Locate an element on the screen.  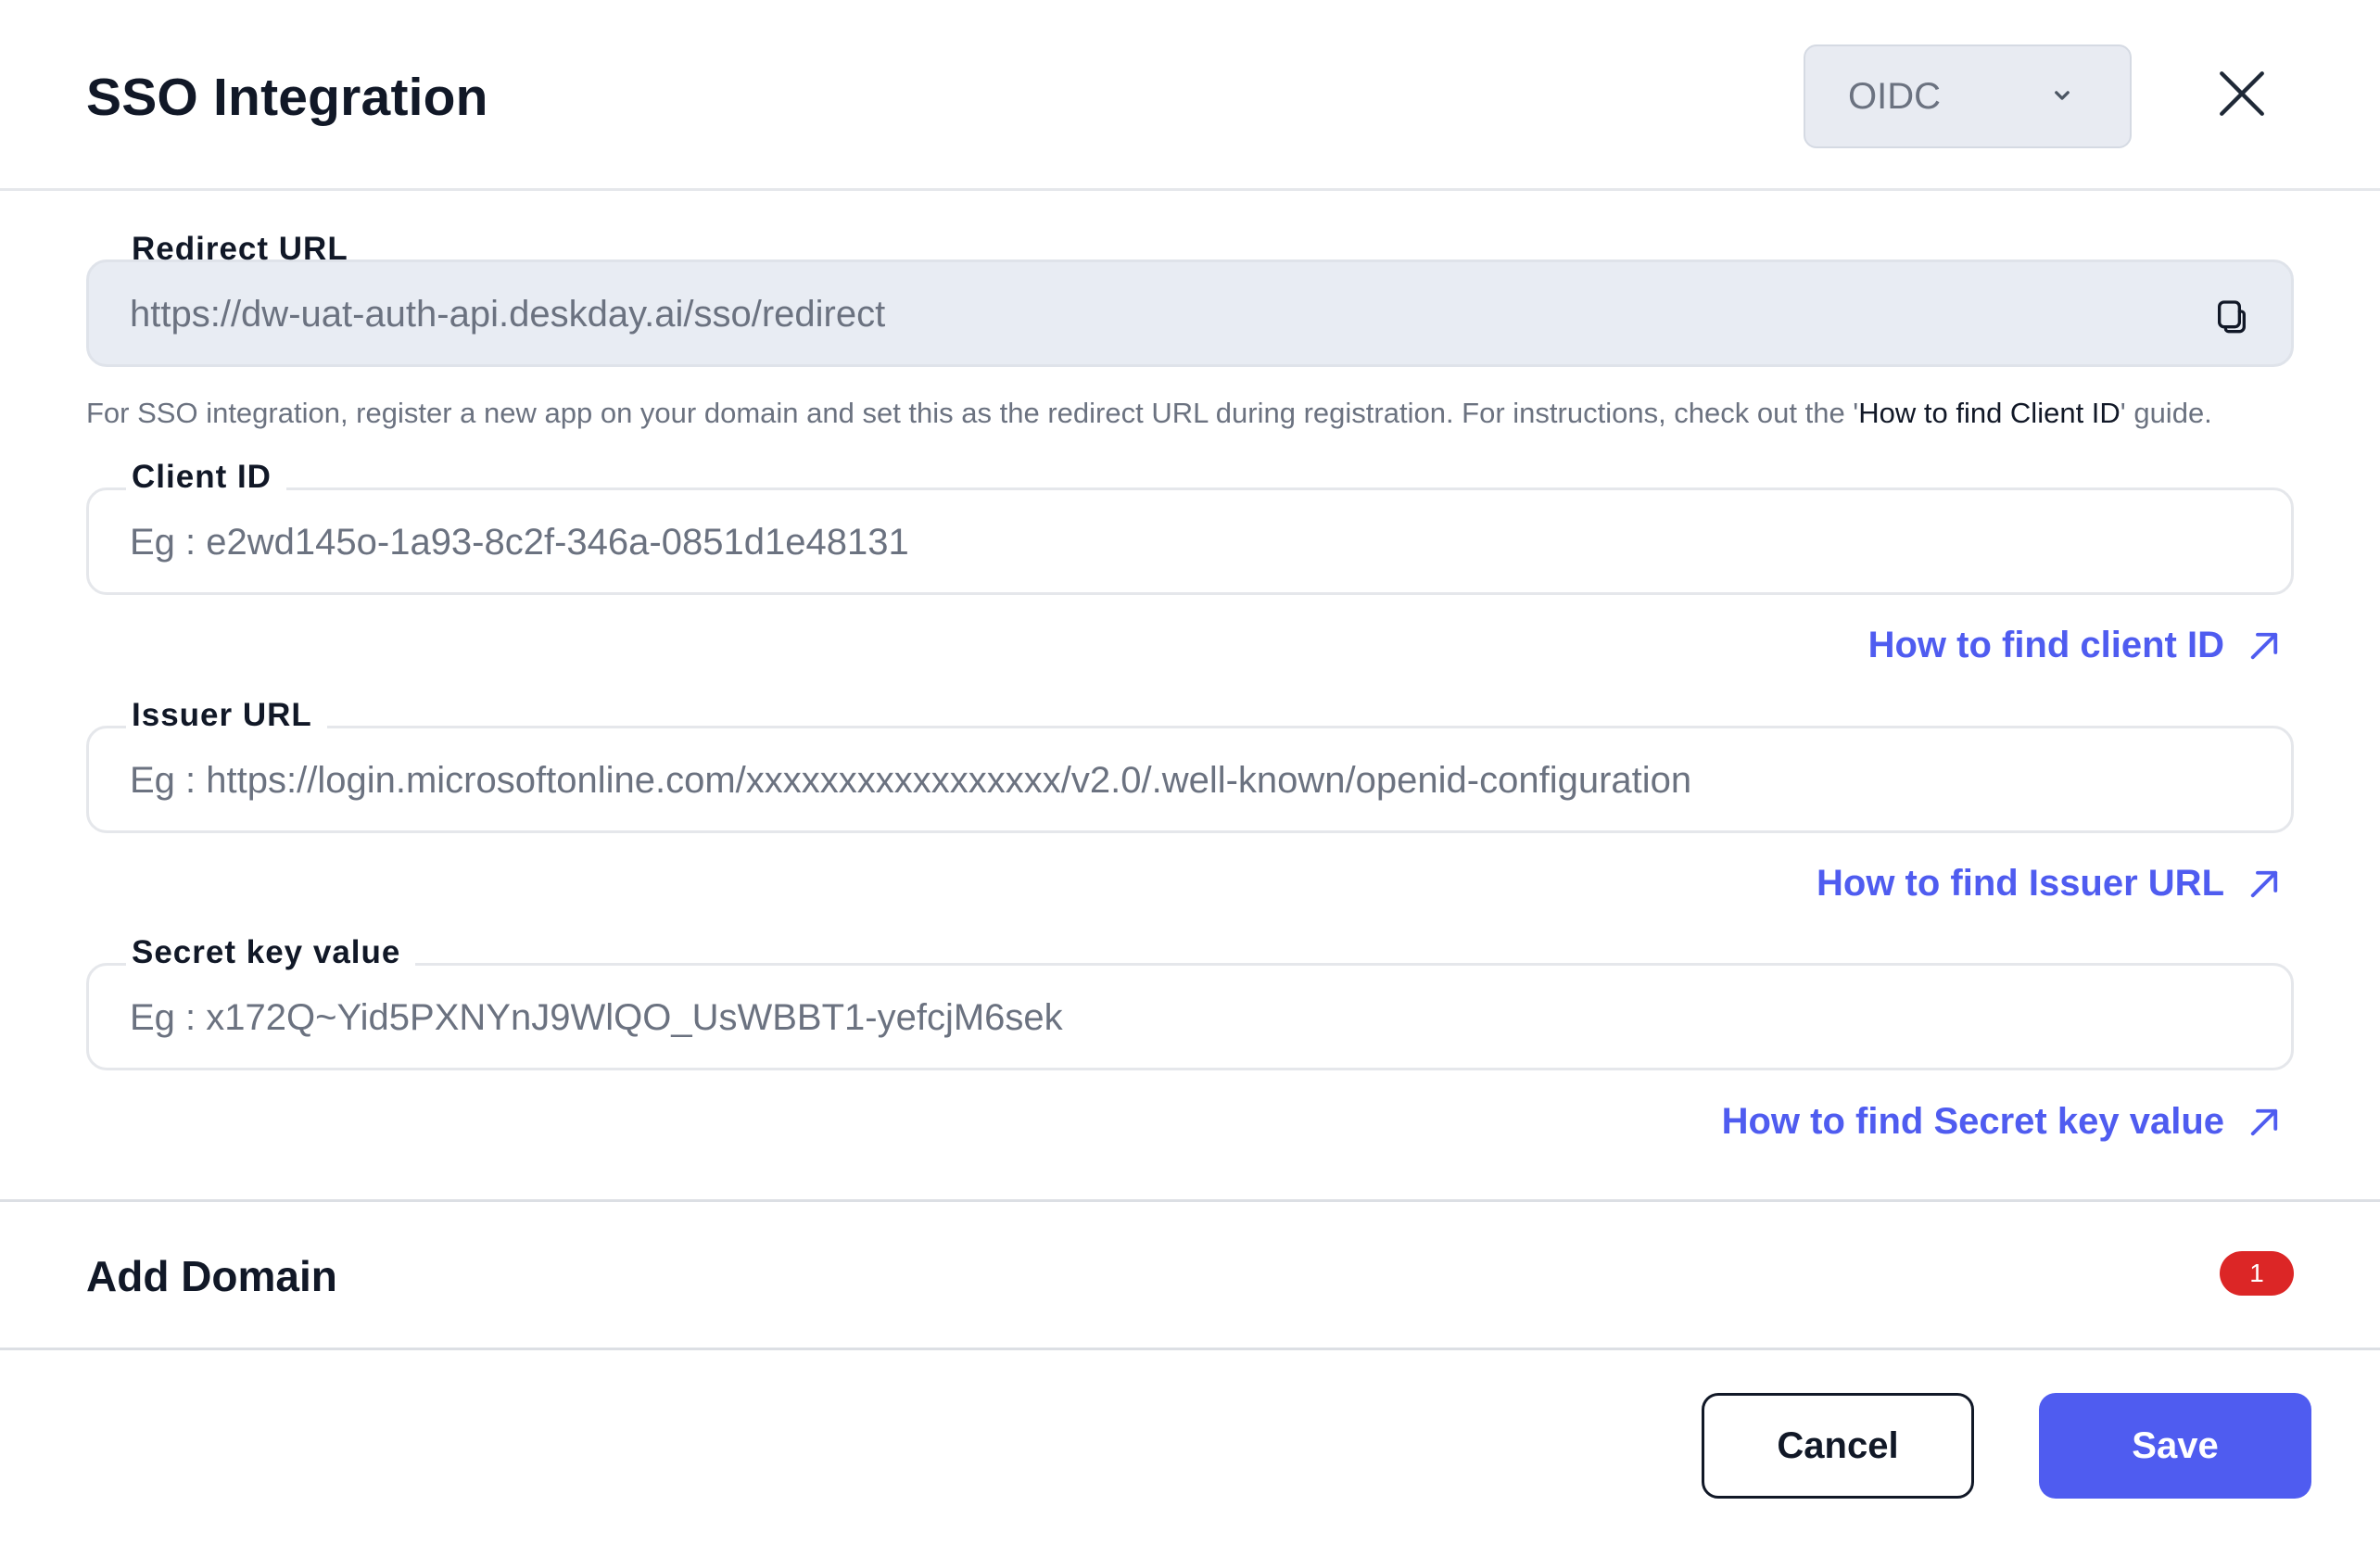
help-text-guide: How to find Client ID is located at coordinates (1989, 413).